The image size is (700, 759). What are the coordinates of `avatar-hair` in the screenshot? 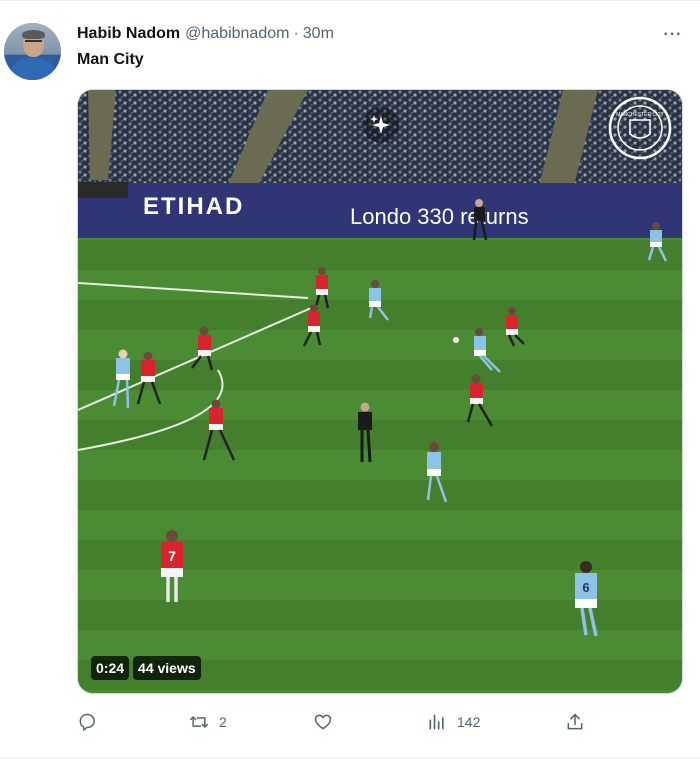 It's located at (33, 34).